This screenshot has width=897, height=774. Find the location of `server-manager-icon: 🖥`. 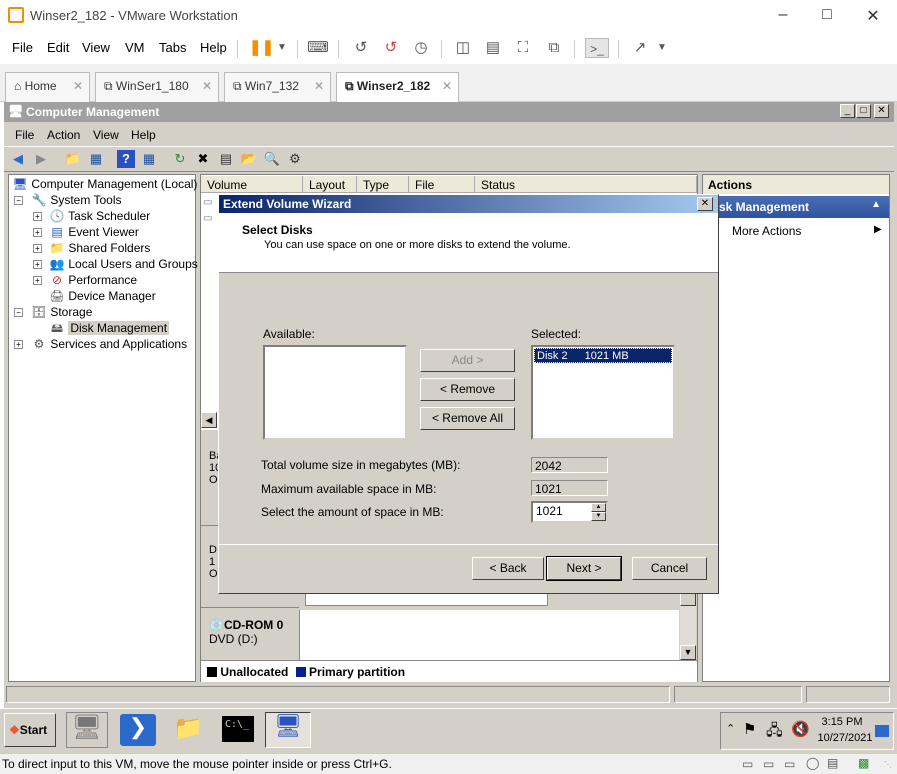

server-manager-icon: 🖥 is located at coordinates (87, 730).